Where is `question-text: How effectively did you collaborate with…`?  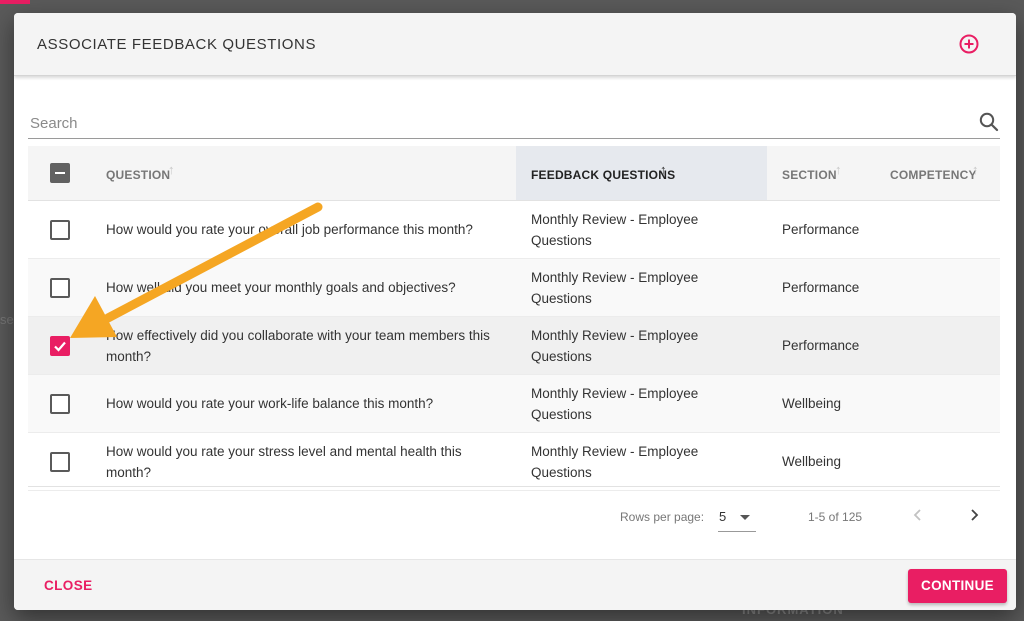
question-text: How effectively did you collaborate with… is located at coordinates (298, 346).